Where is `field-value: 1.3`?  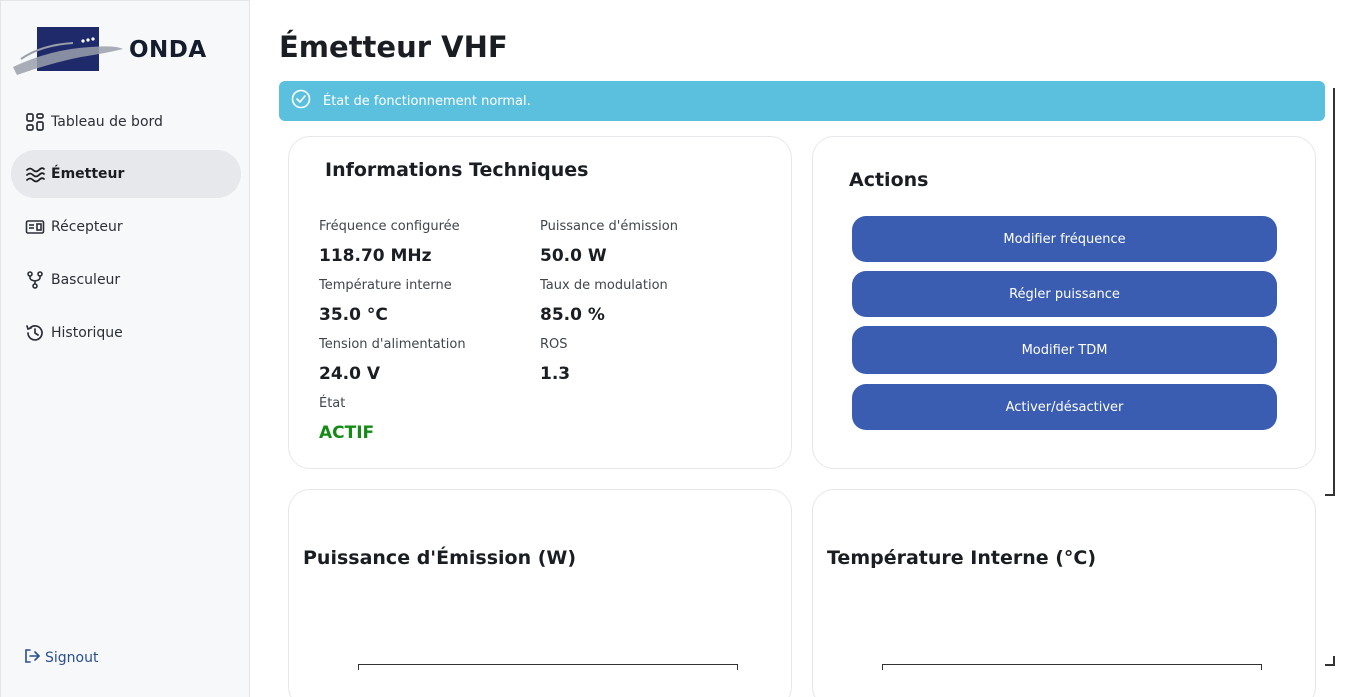
field-value: 1.3 is located at coordinates (555, 374).